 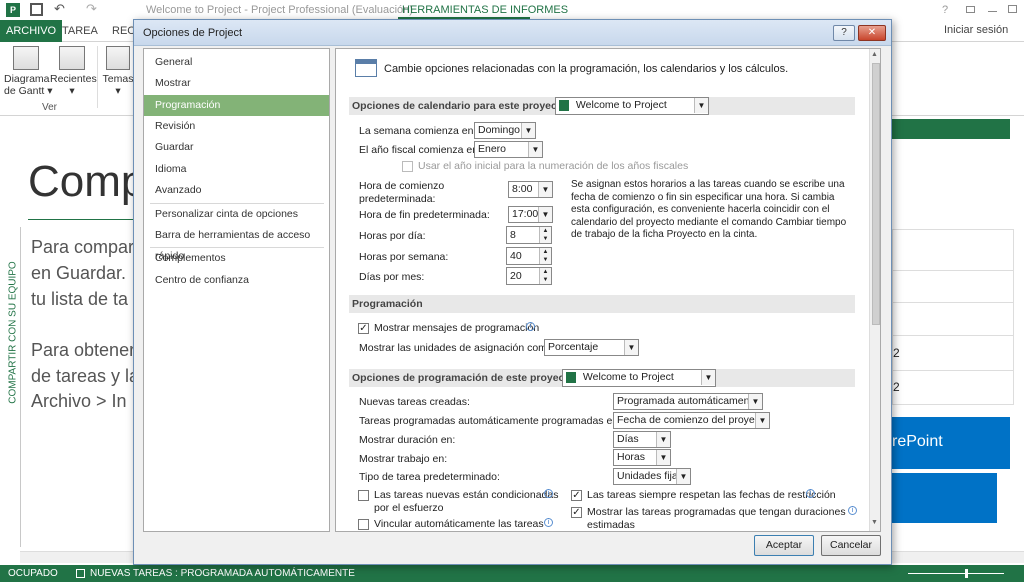 I want to click on fiscal-year-select: Enero ▼, so click(x=508, y=149).